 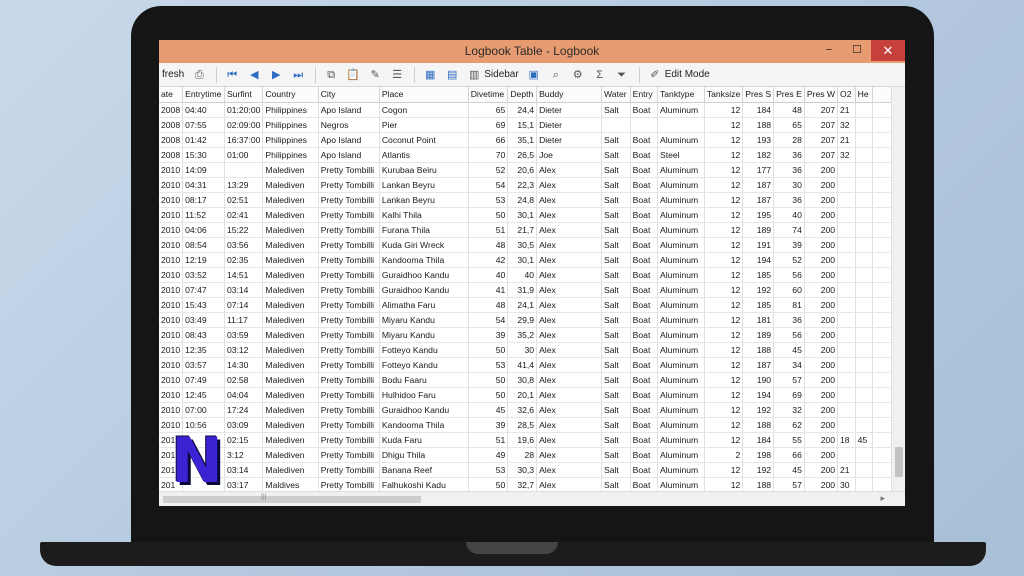 What do you see at coordinates (821, 155) in the screenshot?
I see `table-cell: 207` at bounding box center [821, 155].